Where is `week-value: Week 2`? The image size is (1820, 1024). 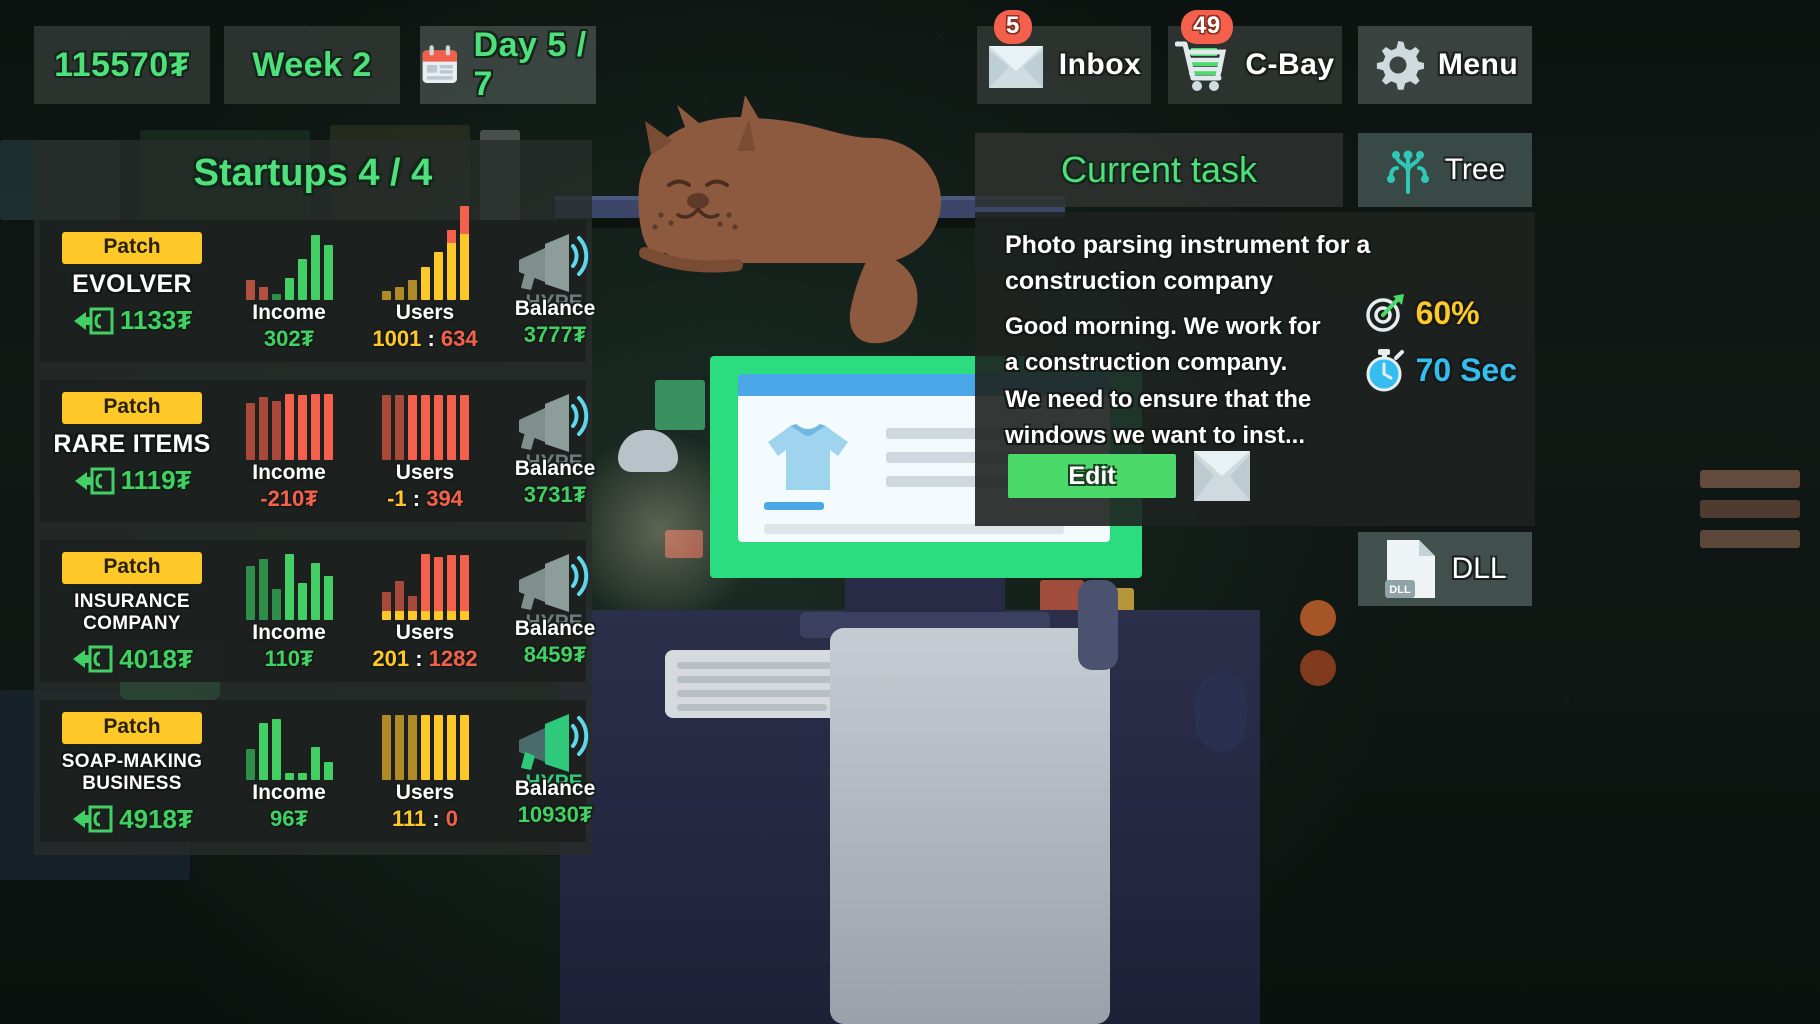 week-value: Week 2 is located at coordinates (312, 64).